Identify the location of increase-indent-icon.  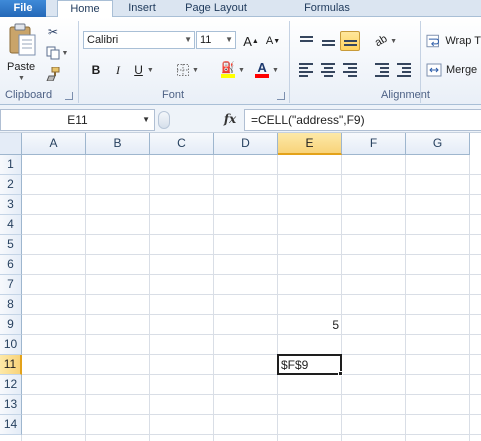
(404, 70).